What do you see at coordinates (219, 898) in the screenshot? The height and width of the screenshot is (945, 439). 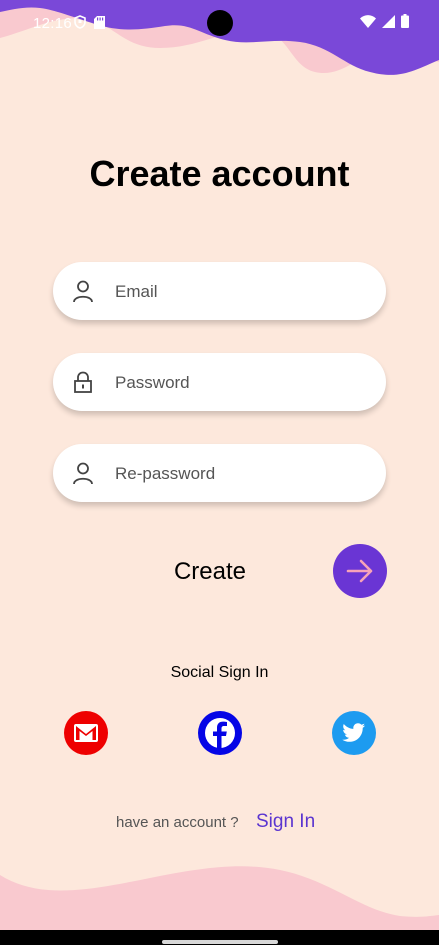 I see `bottom-wave-decoration` at bounding box center [219, 898].